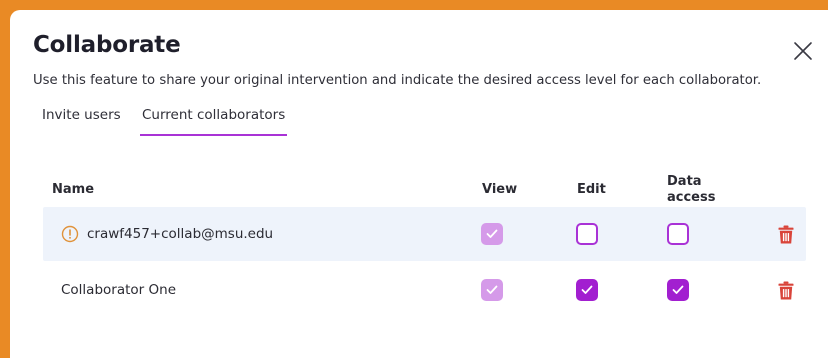  I want to click on column-header-name: Name, so click(73, 189).